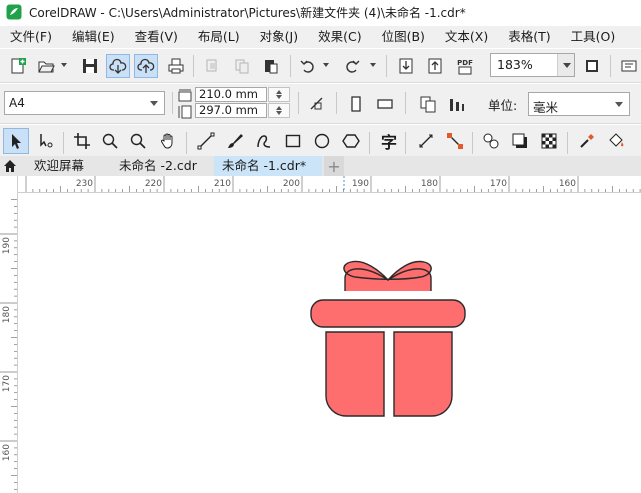 This screenshot has height=493, width=641. What do you see at coordinates (84, 103) in the screenshot?
I see `page-size-select: A4` at bounding box center [84, 103].